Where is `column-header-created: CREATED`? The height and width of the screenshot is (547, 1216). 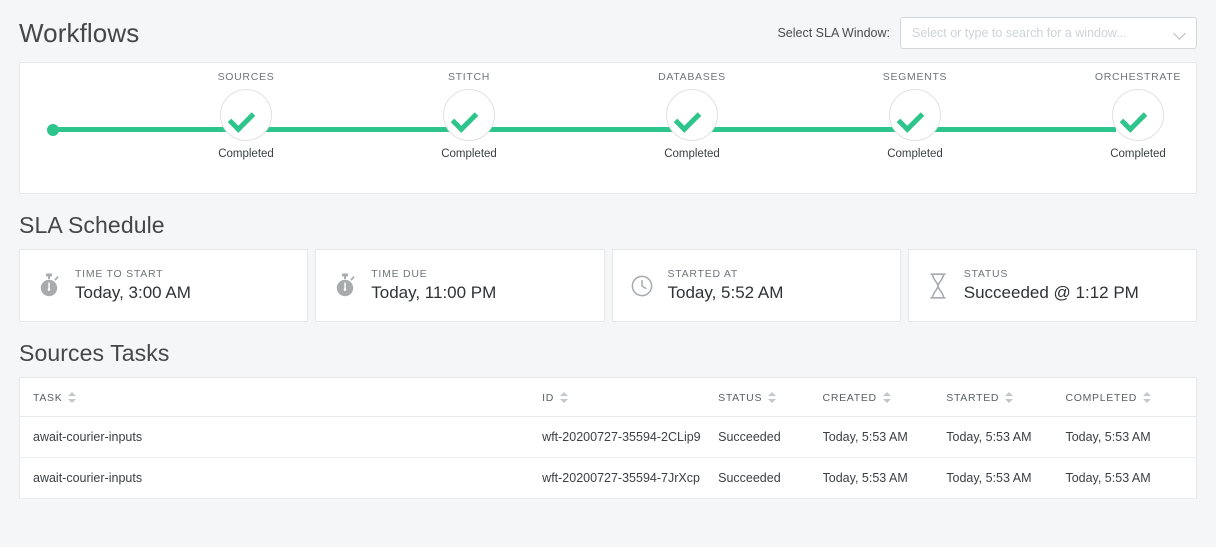 column-header-created: CREATED is located at coordinates (884, 397).